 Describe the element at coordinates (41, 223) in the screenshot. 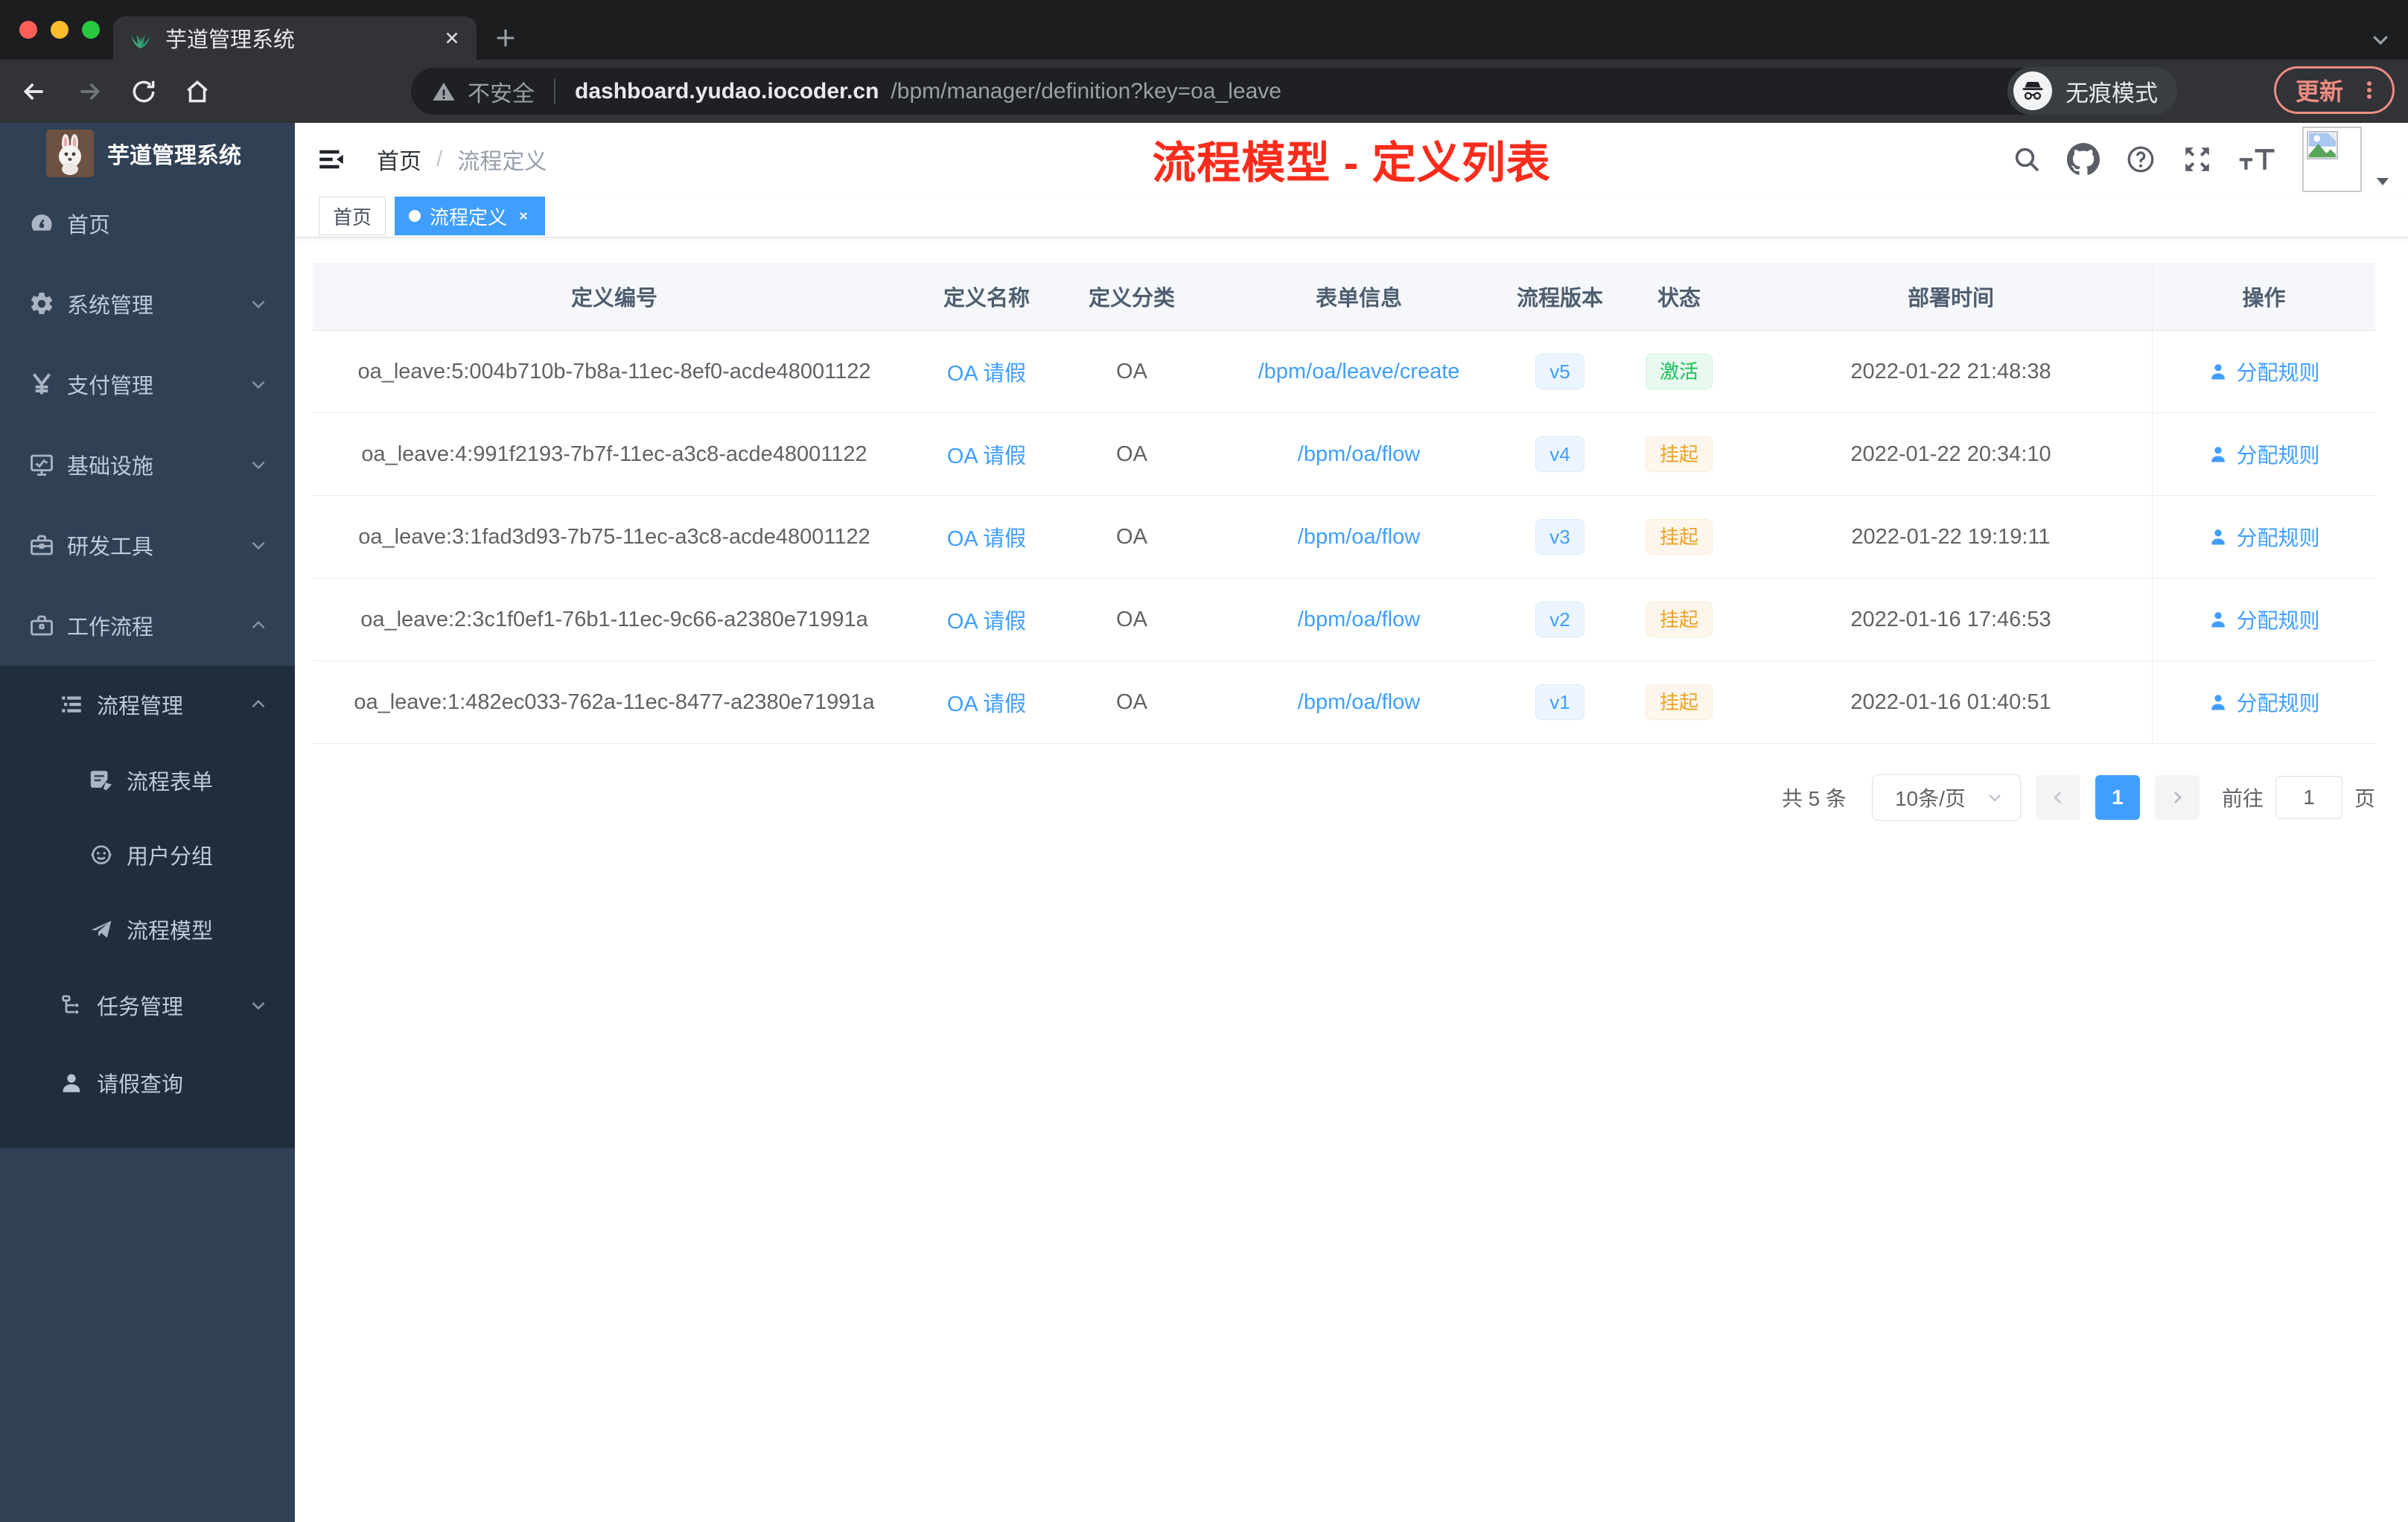

I see `dashboard-icon` at that location.